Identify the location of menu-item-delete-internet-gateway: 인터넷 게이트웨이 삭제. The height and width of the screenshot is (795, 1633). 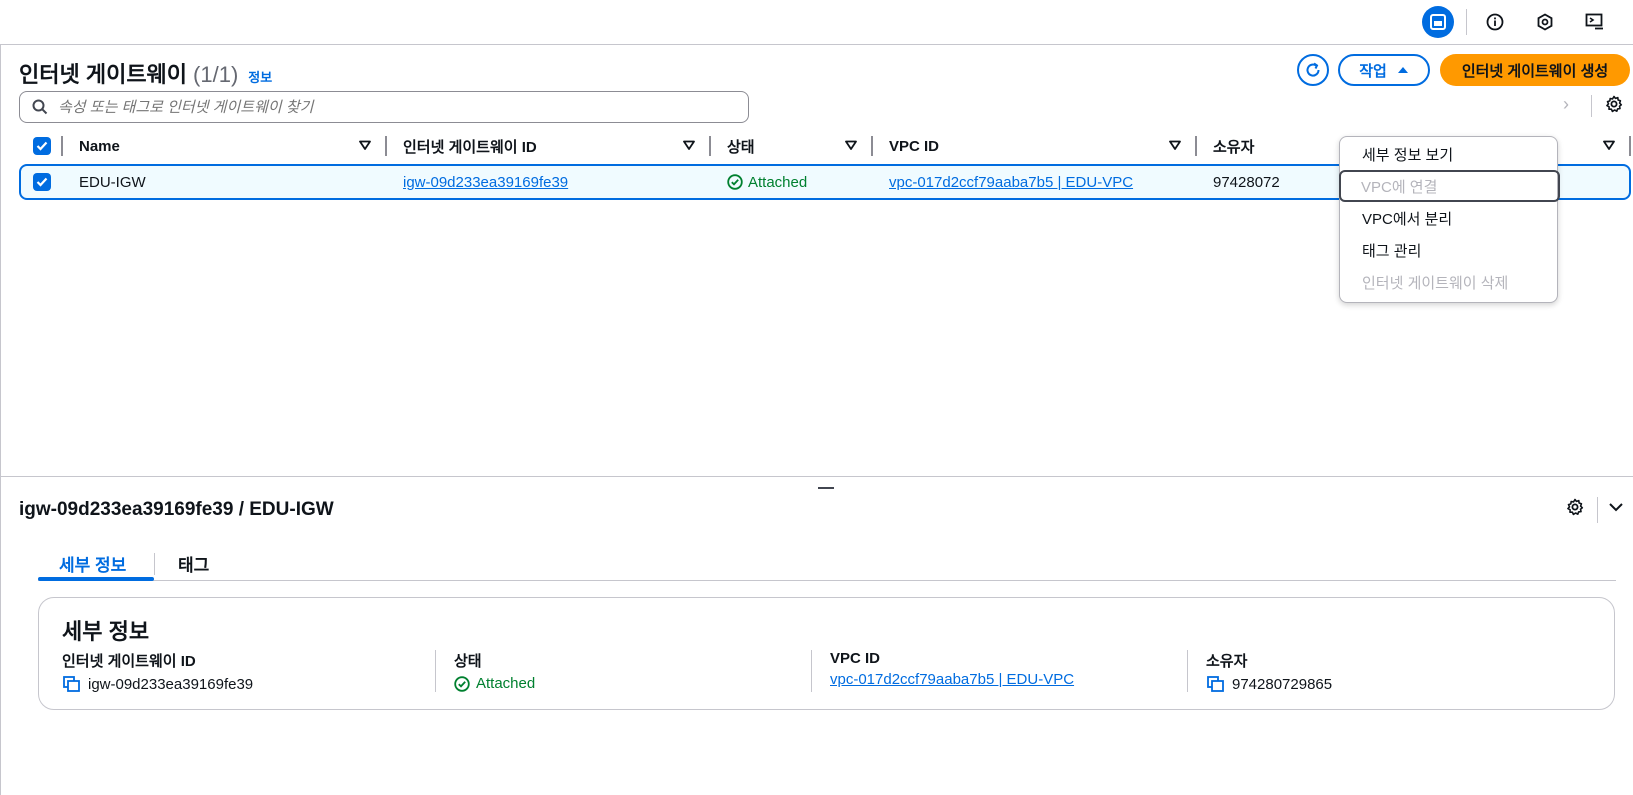
(1449, 282).